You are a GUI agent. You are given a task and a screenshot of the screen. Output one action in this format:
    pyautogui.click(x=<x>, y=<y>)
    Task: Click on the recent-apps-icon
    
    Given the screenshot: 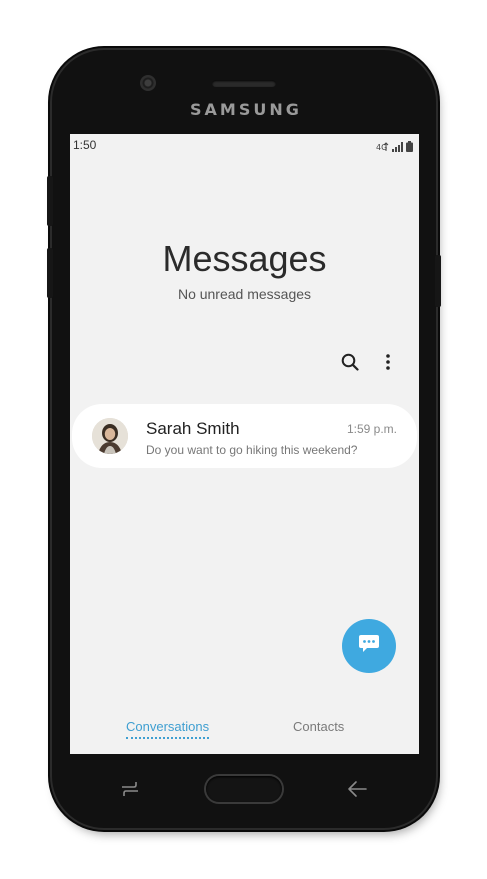 What is the action you would take?
    pyautogui.click(x=130, y=789)
    